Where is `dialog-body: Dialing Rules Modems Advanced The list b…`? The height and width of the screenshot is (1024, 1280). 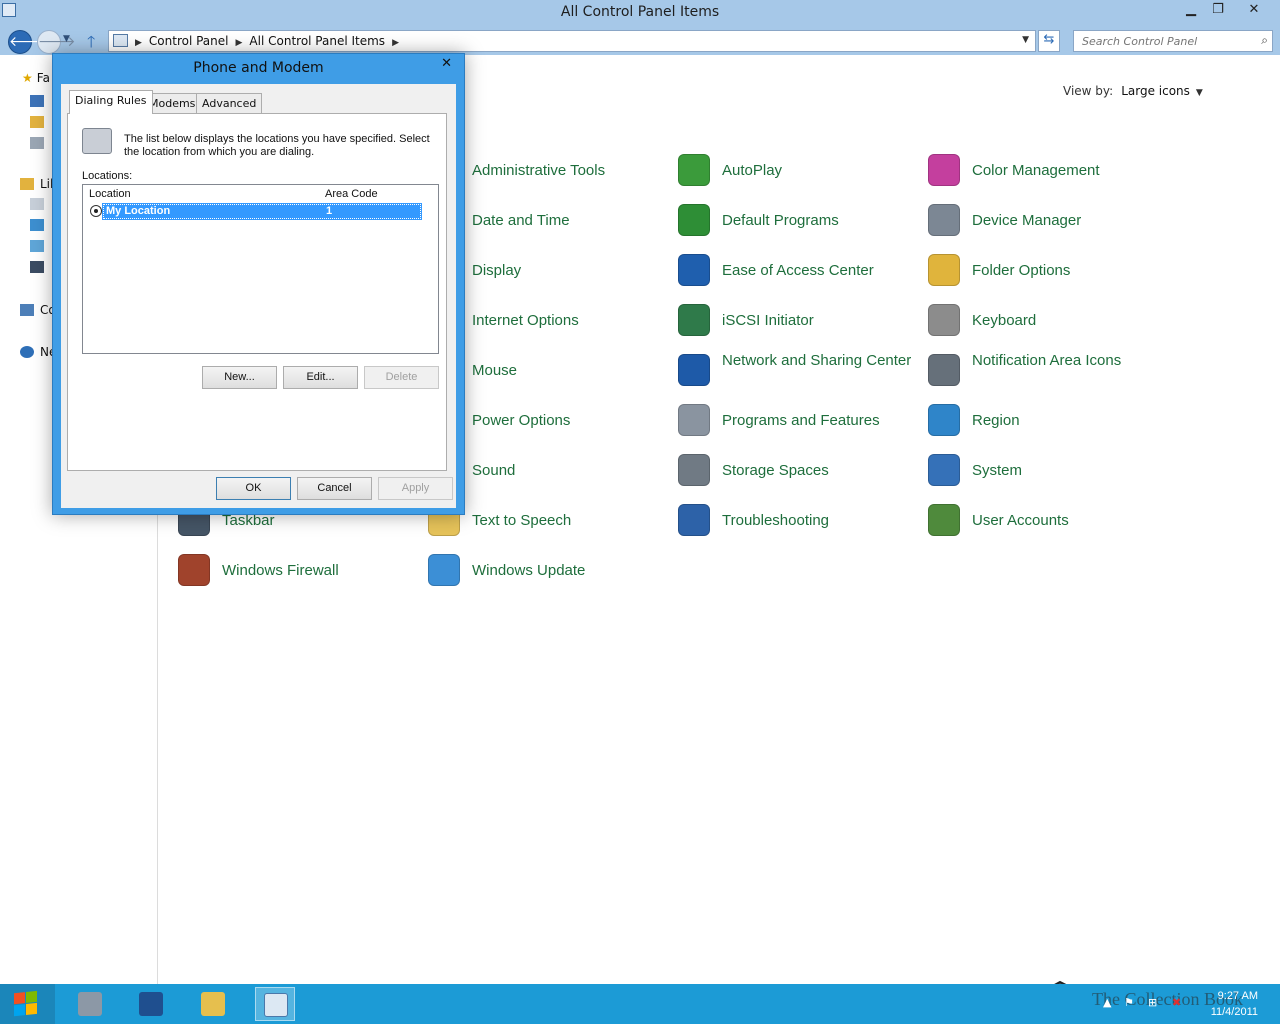 dialog-body: Dialing Rules Modems Advanced The list b… is located at coordinates (258, 296).